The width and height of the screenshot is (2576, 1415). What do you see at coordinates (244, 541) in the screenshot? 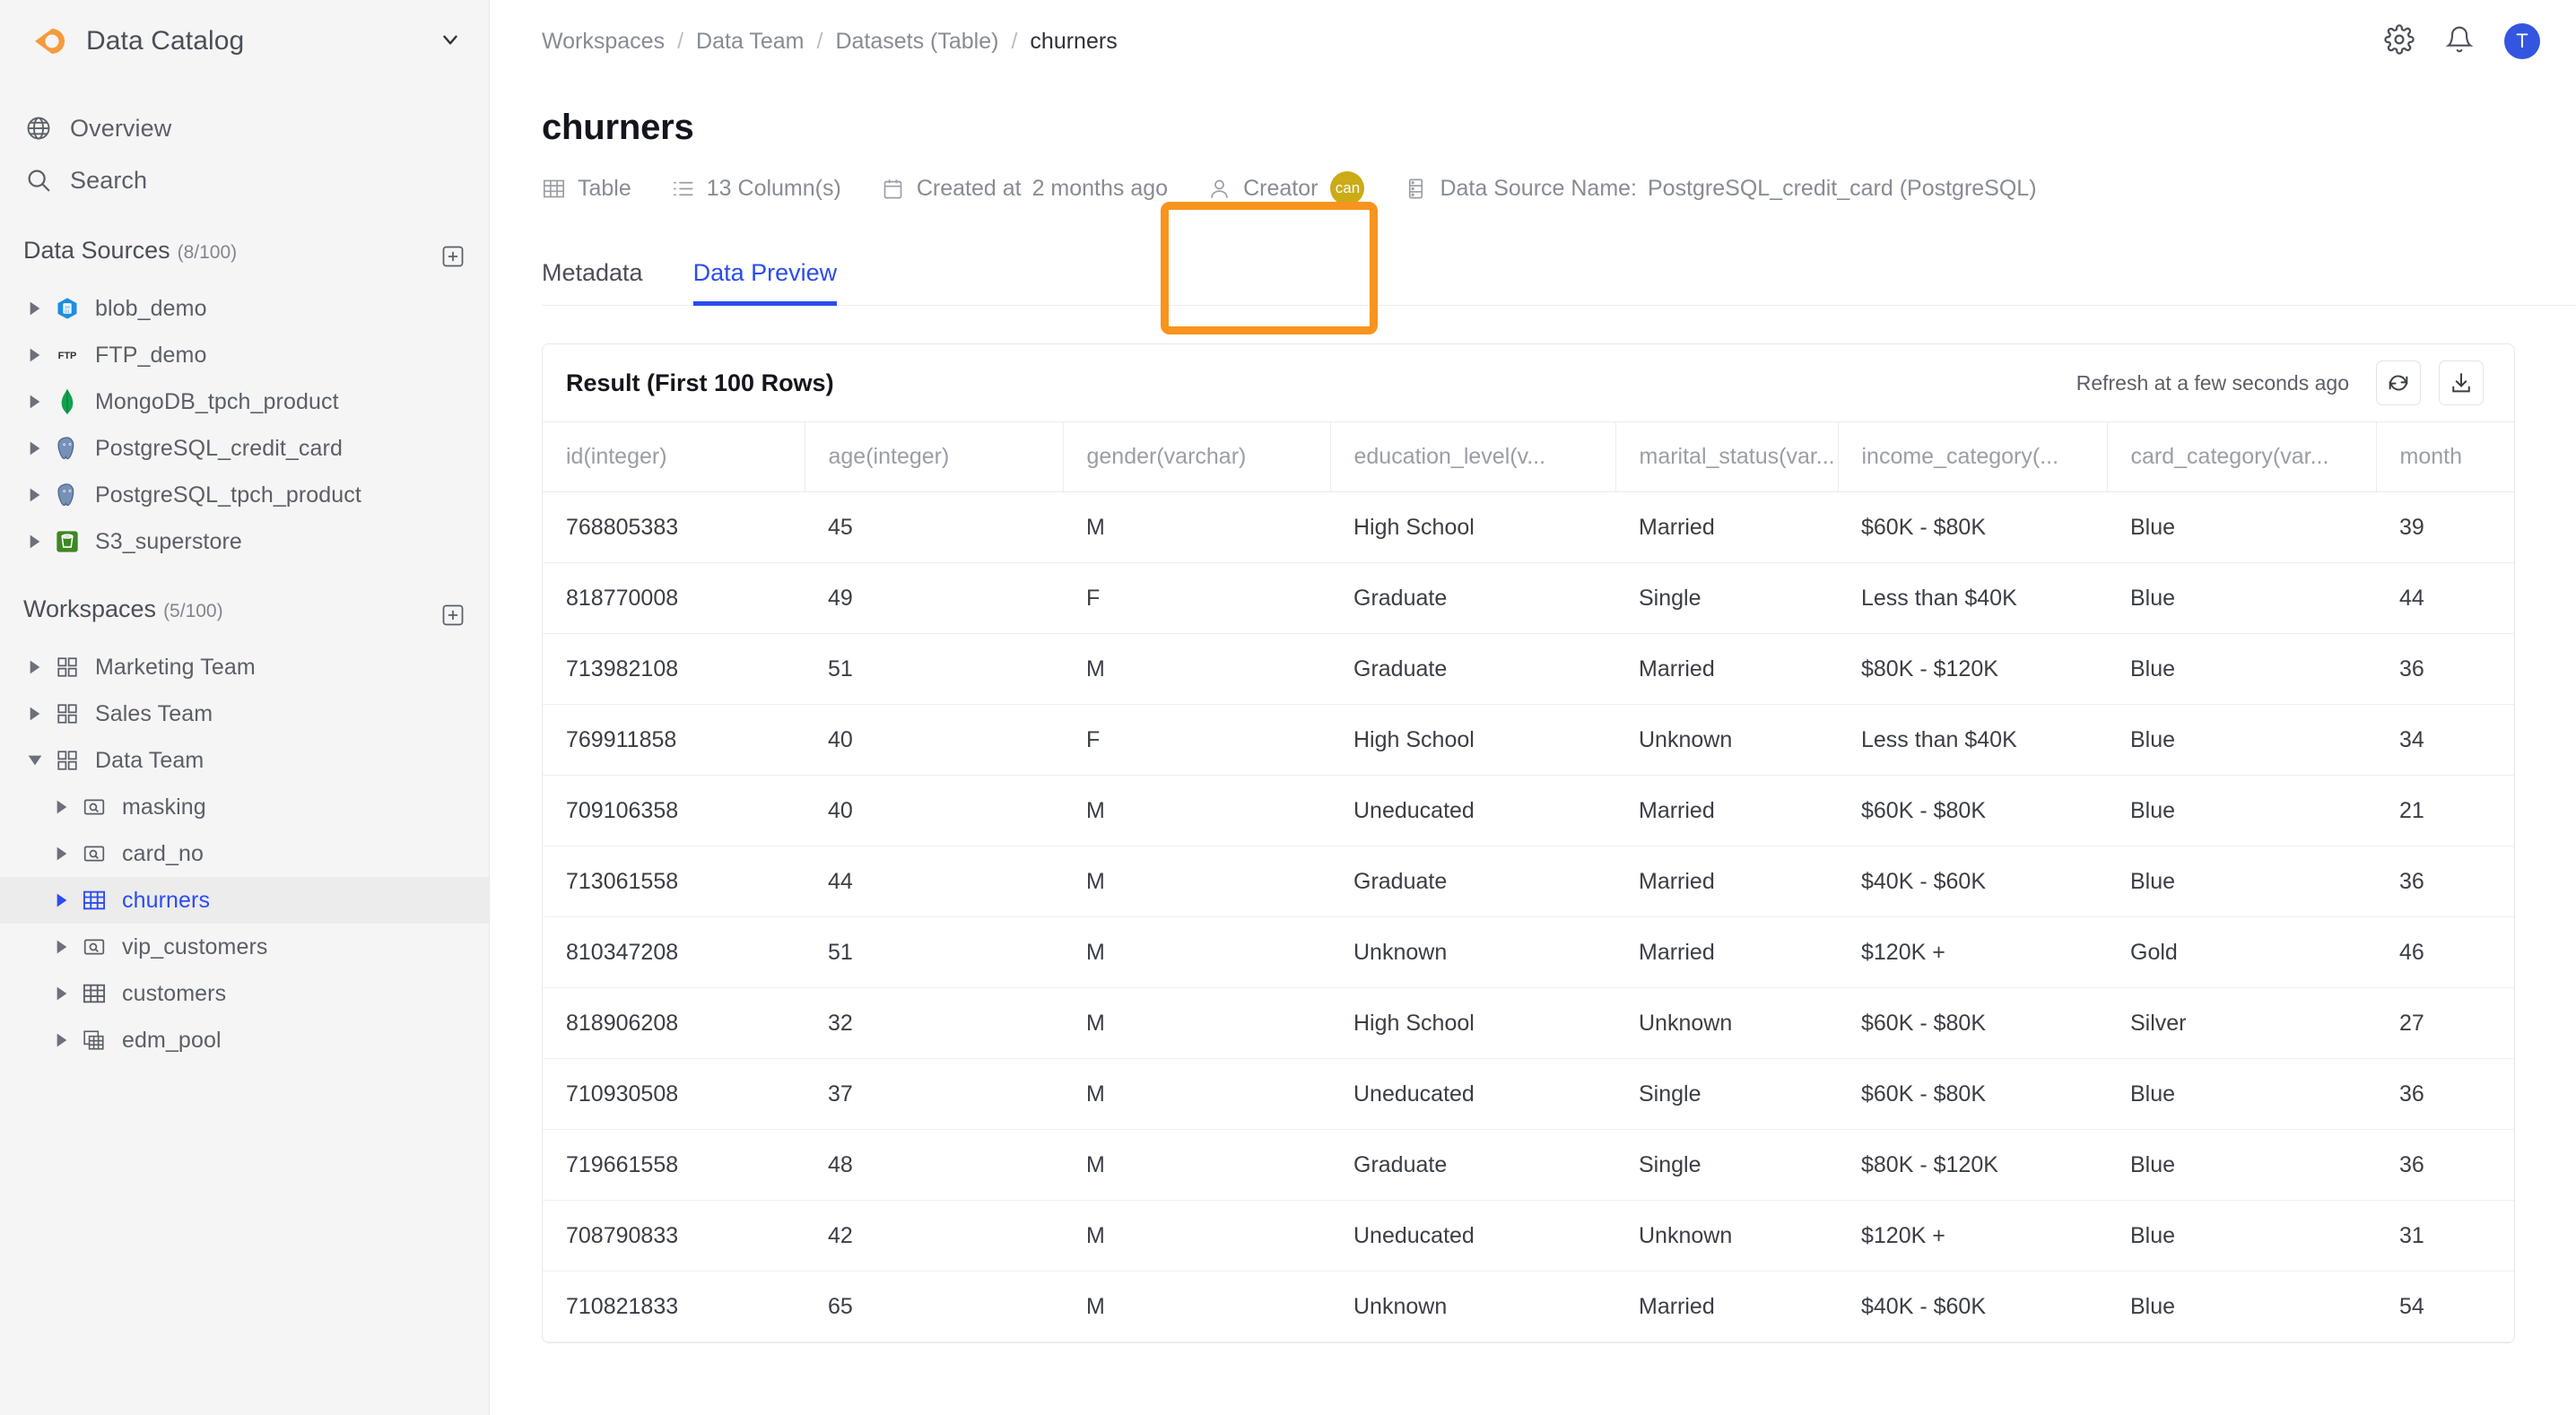
I see `data-source-s3-superstore: S3_superstore` at bounding box center [244, 541].